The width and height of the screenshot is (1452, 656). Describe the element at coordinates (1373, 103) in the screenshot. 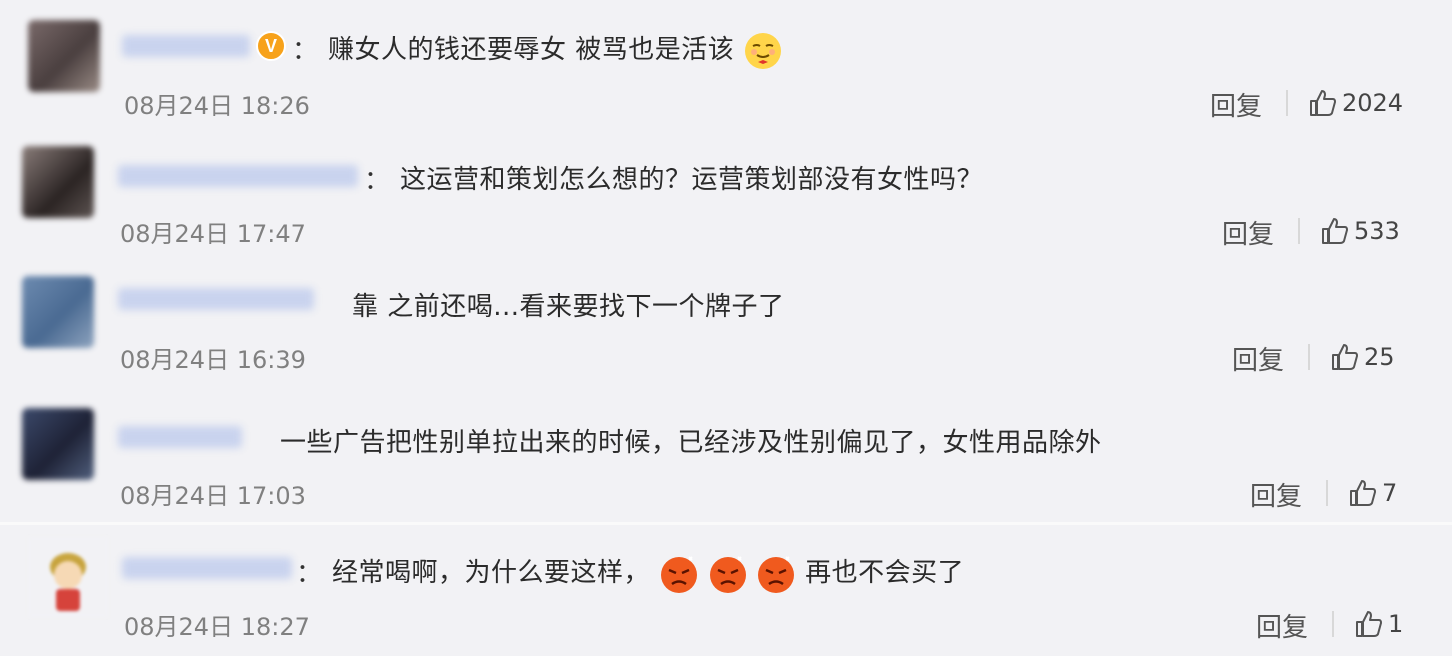

I see `like-count: 2024` at that location.